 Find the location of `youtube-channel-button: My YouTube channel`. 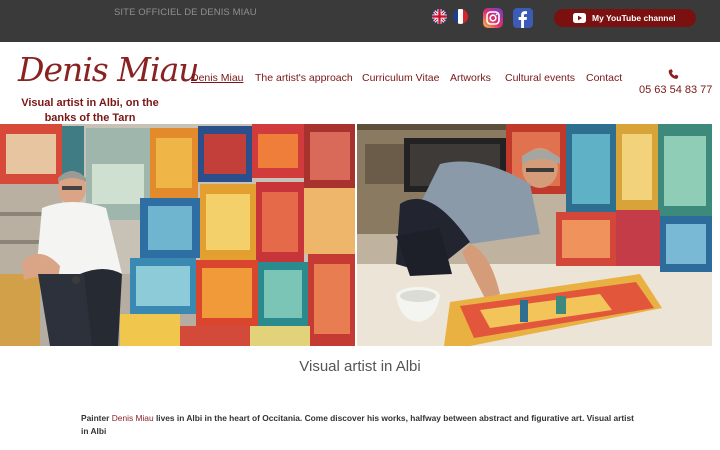

youtube-channel-button: My YouTube channel is located at coordinates (625, 18).